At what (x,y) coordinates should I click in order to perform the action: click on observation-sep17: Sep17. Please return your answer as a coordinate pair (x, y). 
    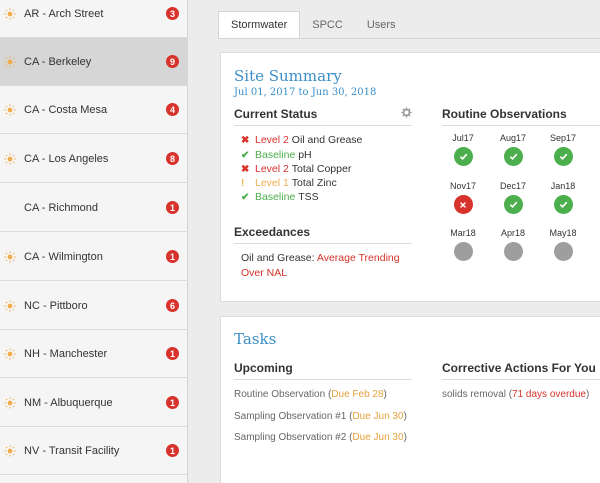
    Looking at the image, I should click on (563, 149).